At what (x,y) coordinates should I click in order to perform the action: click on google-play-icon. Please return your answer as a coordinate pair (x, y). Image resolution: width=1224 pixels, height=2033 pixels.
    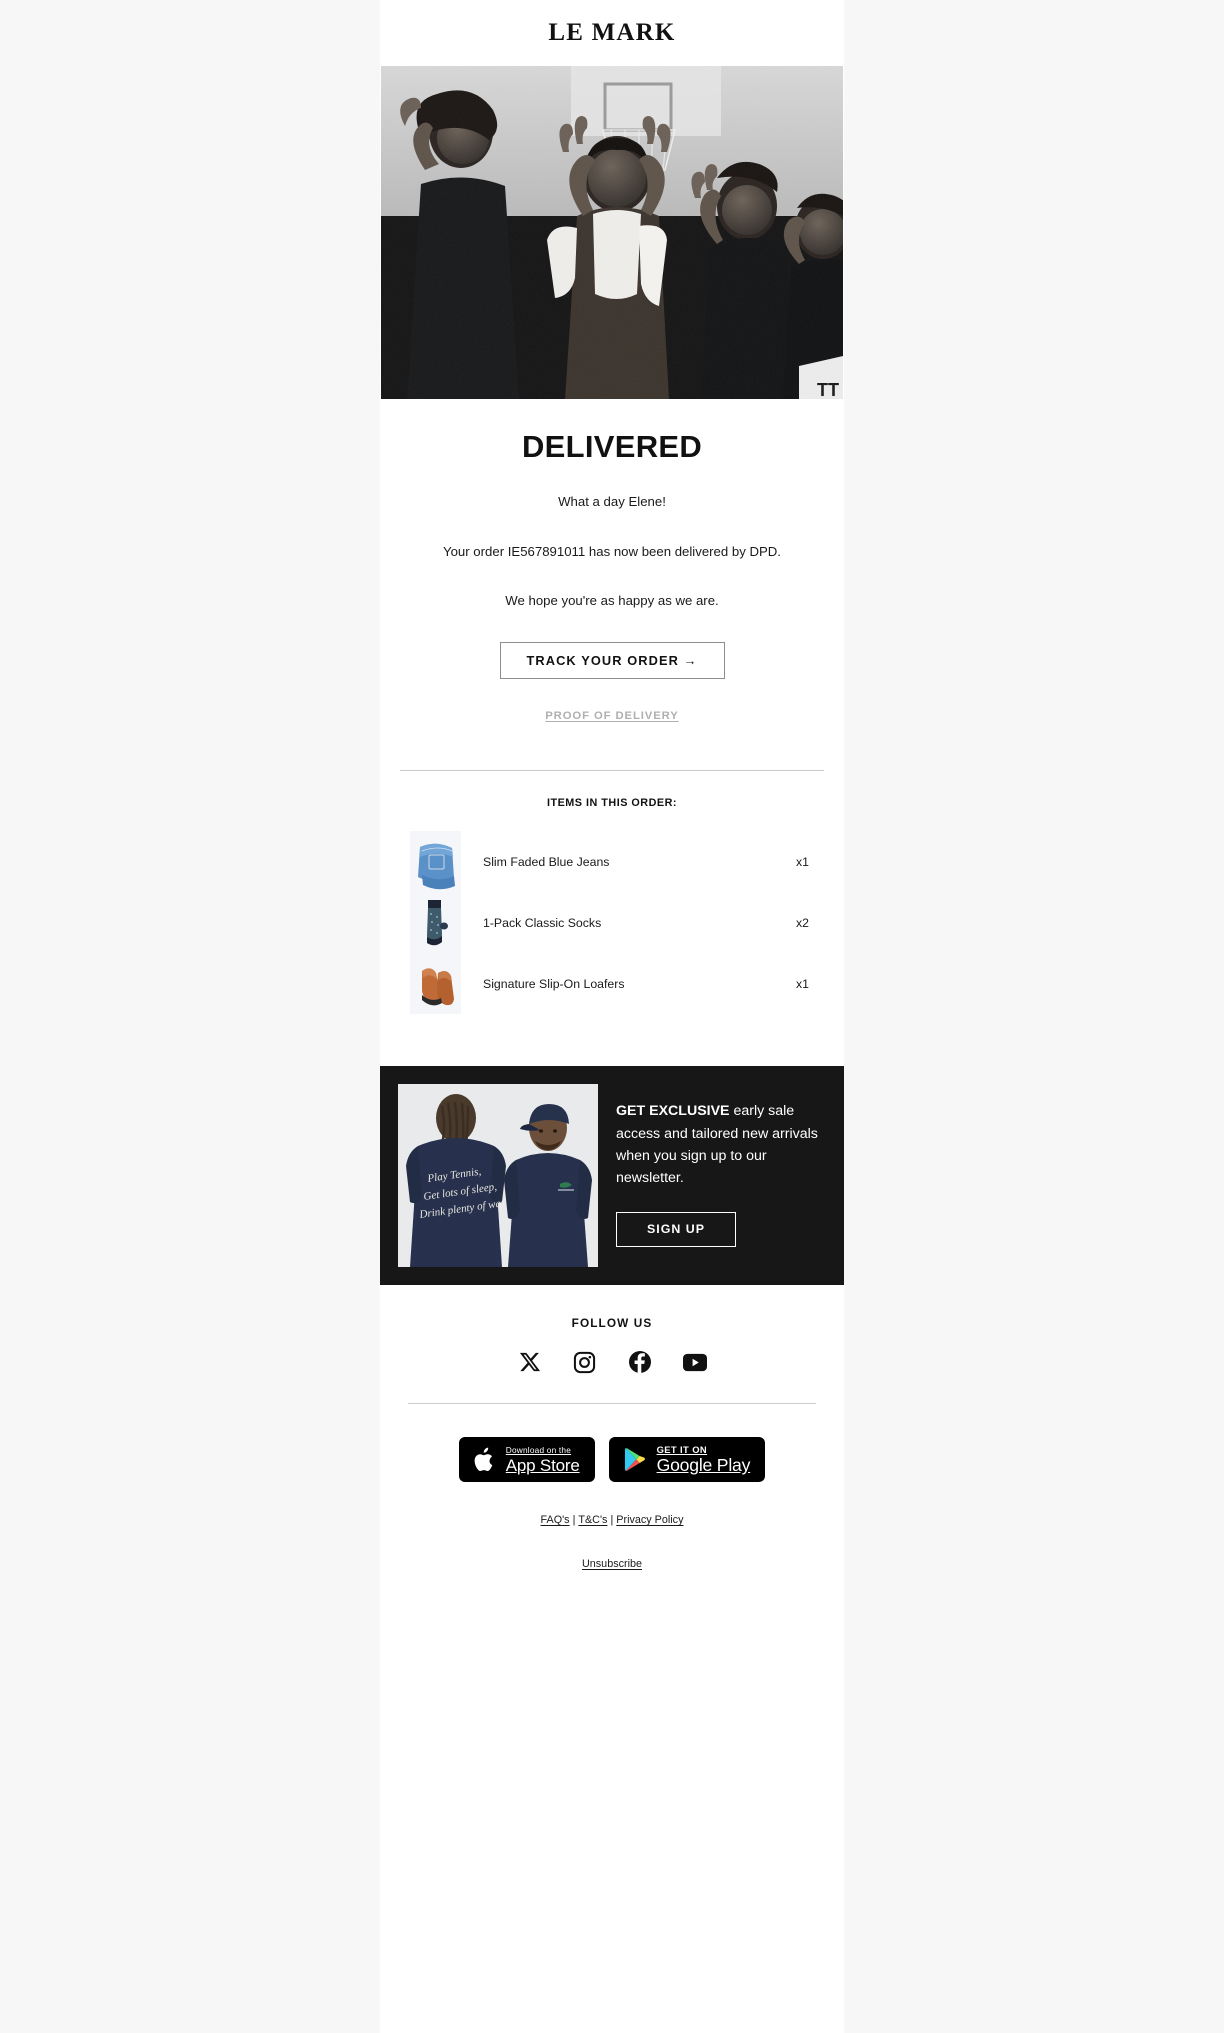
    Looking at the image, I should click on (634, 1460).